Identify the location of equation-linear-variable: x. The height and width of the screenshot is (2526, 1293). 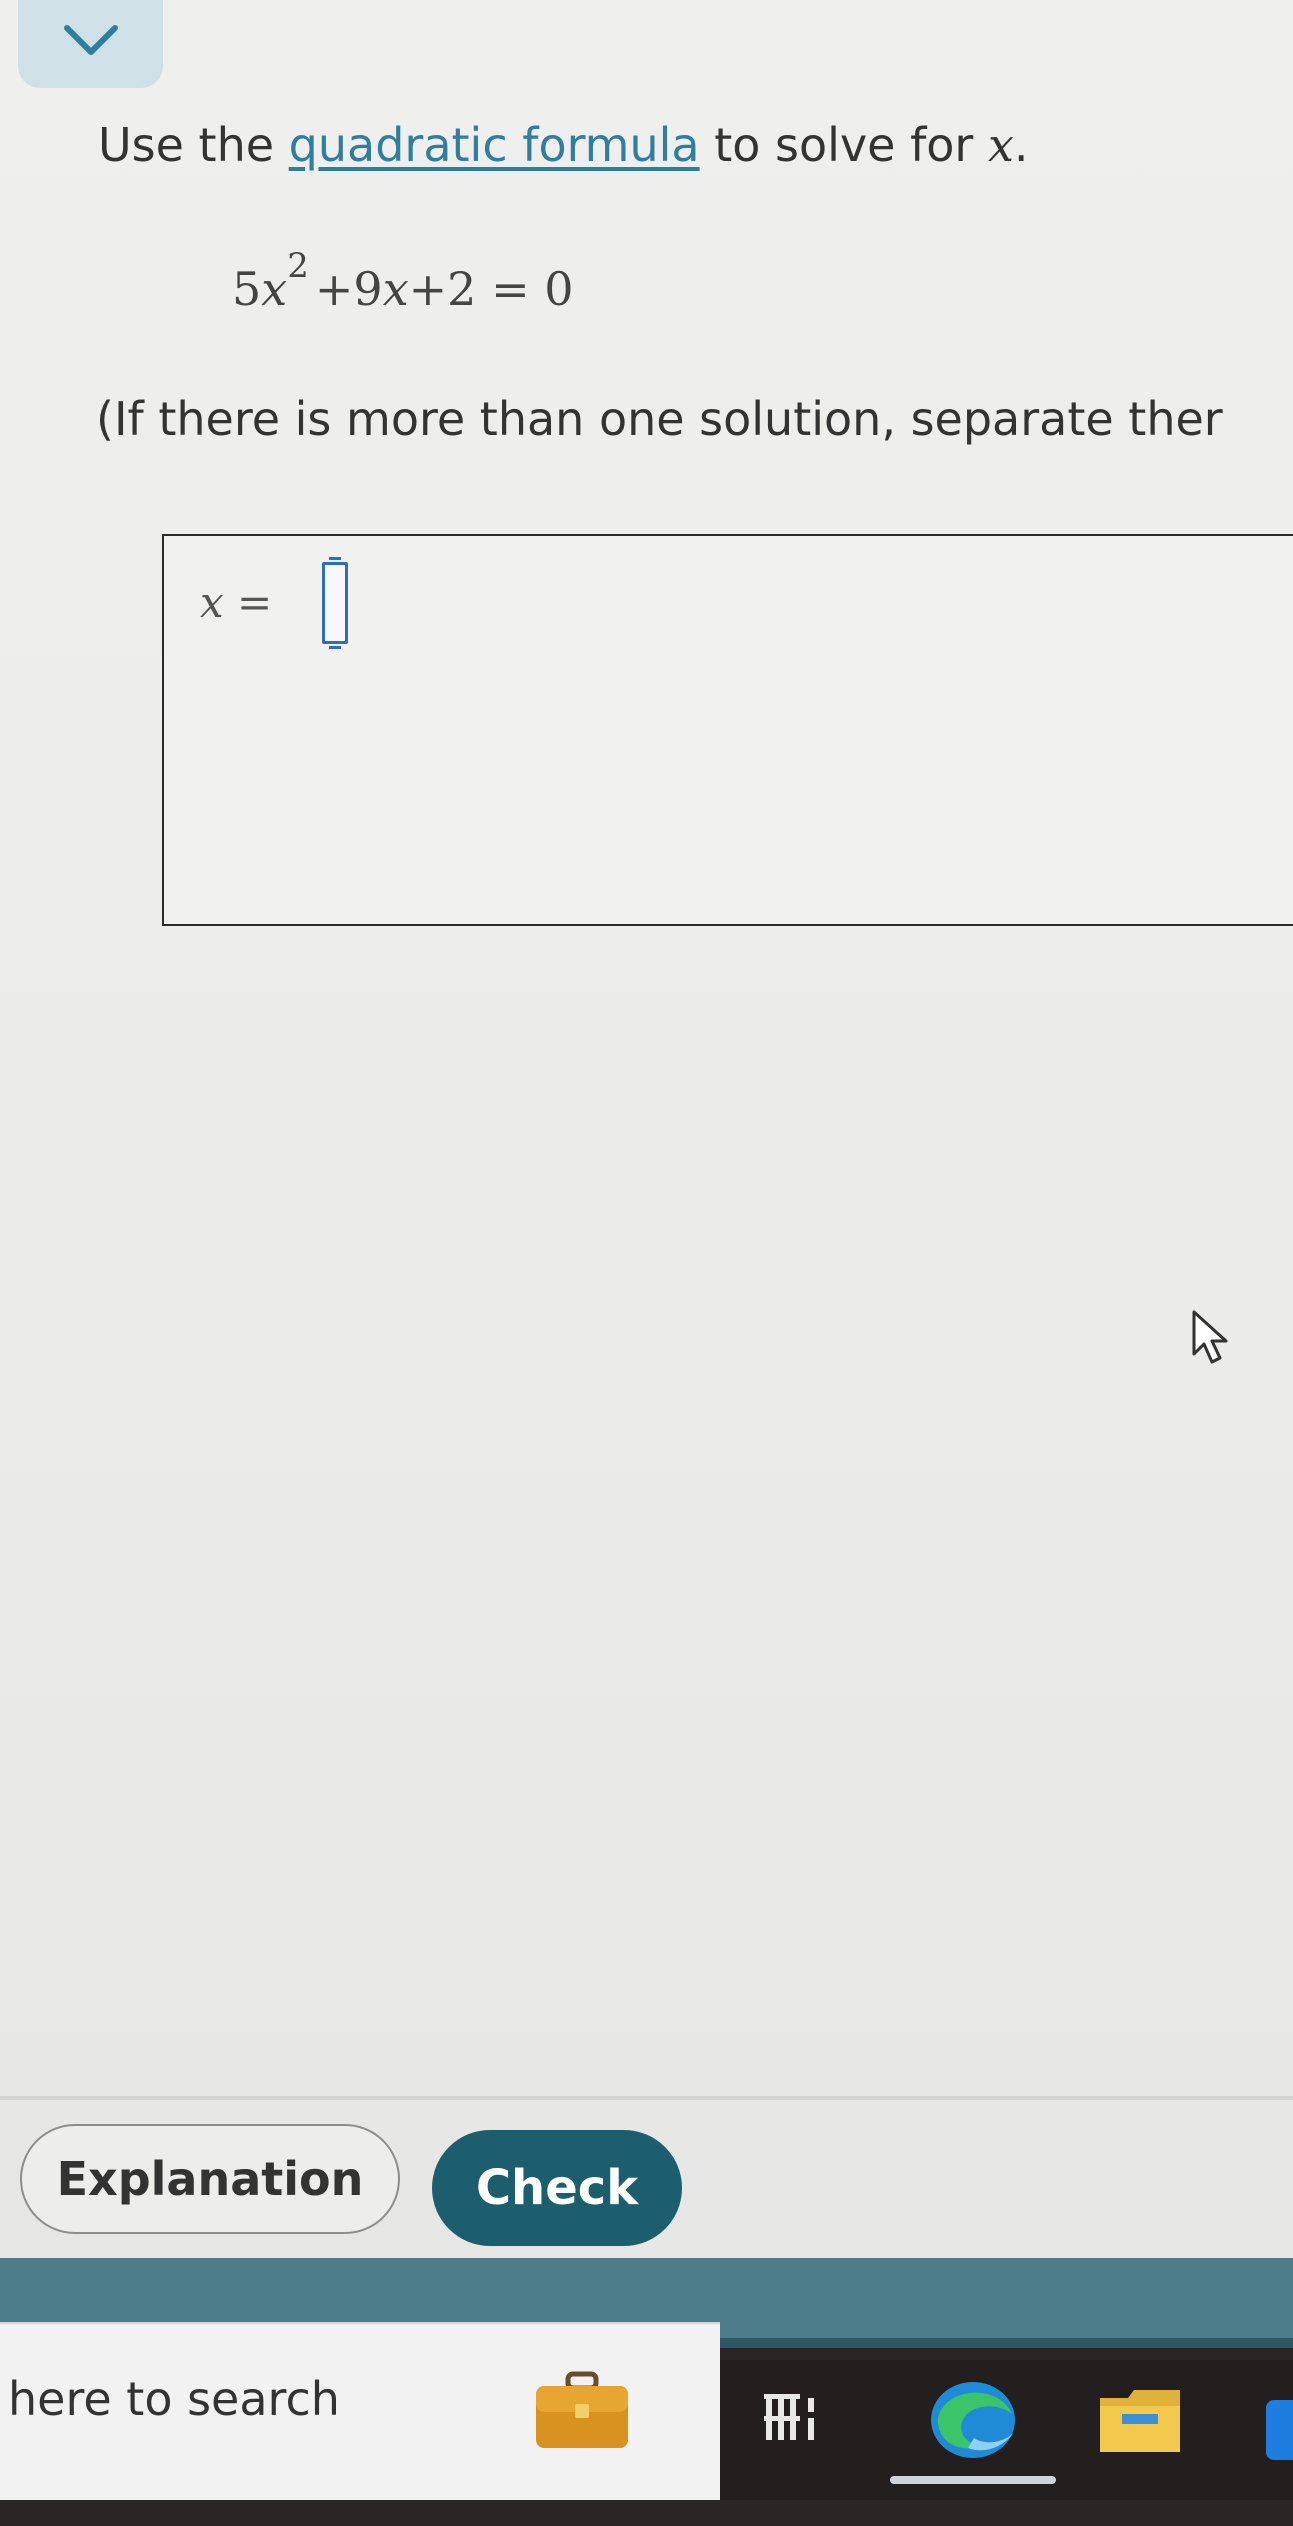
(395, 289).